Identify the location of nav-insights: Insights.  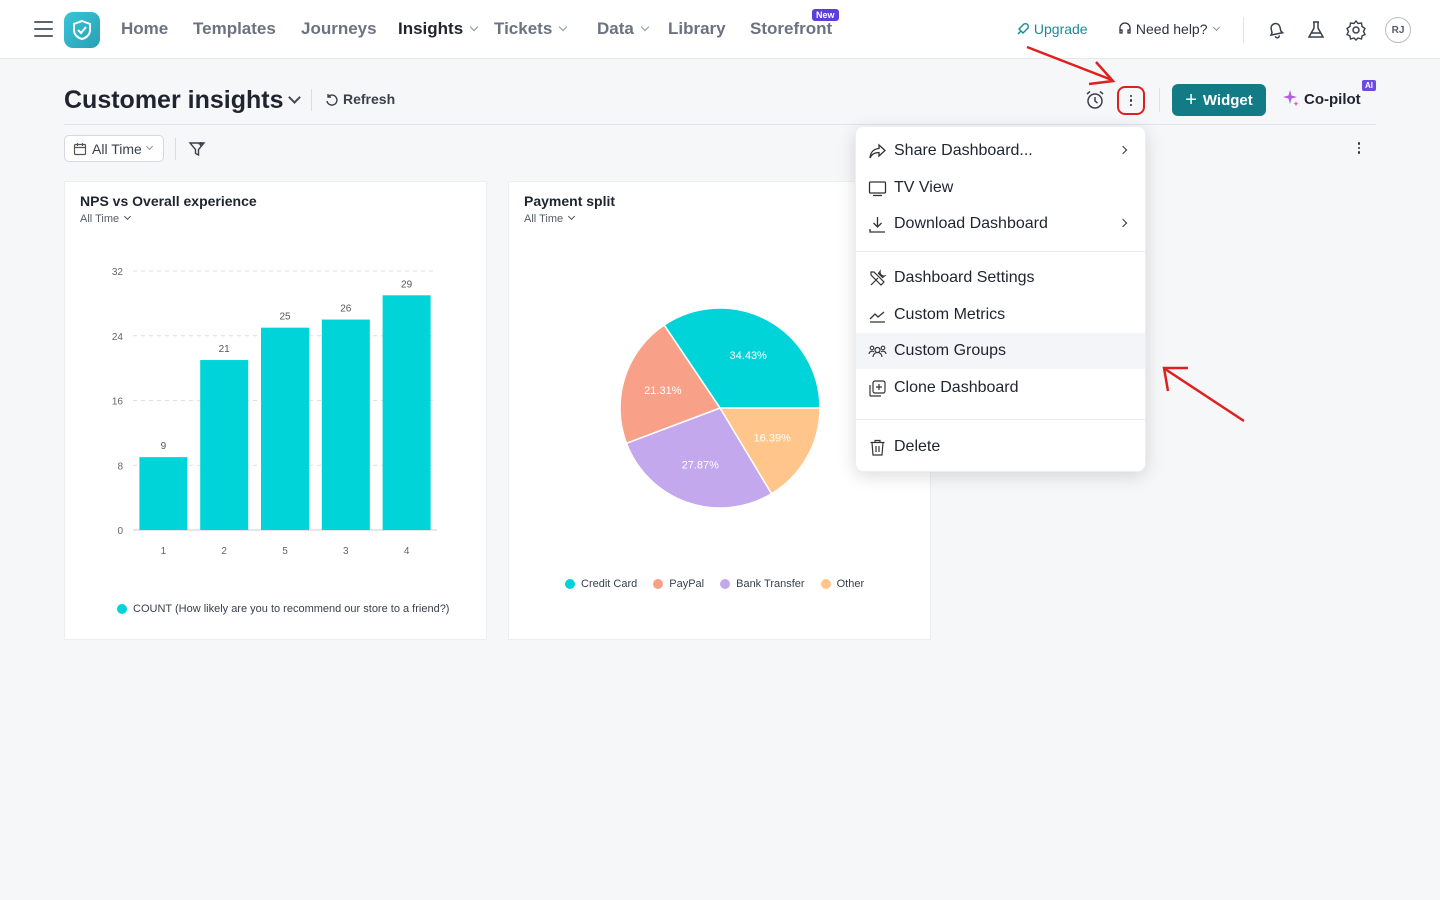
(438, 29).